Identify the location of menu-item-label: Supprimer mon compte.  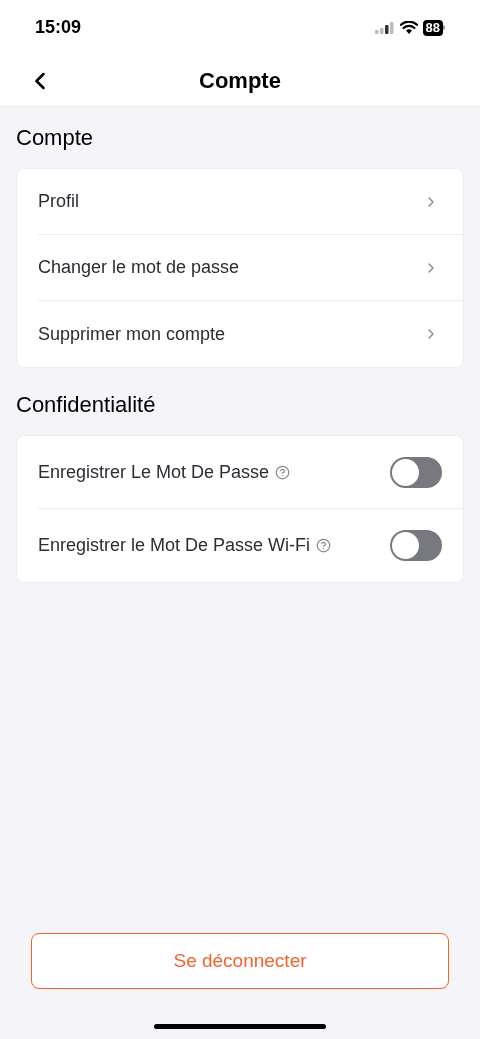
(132, 334).